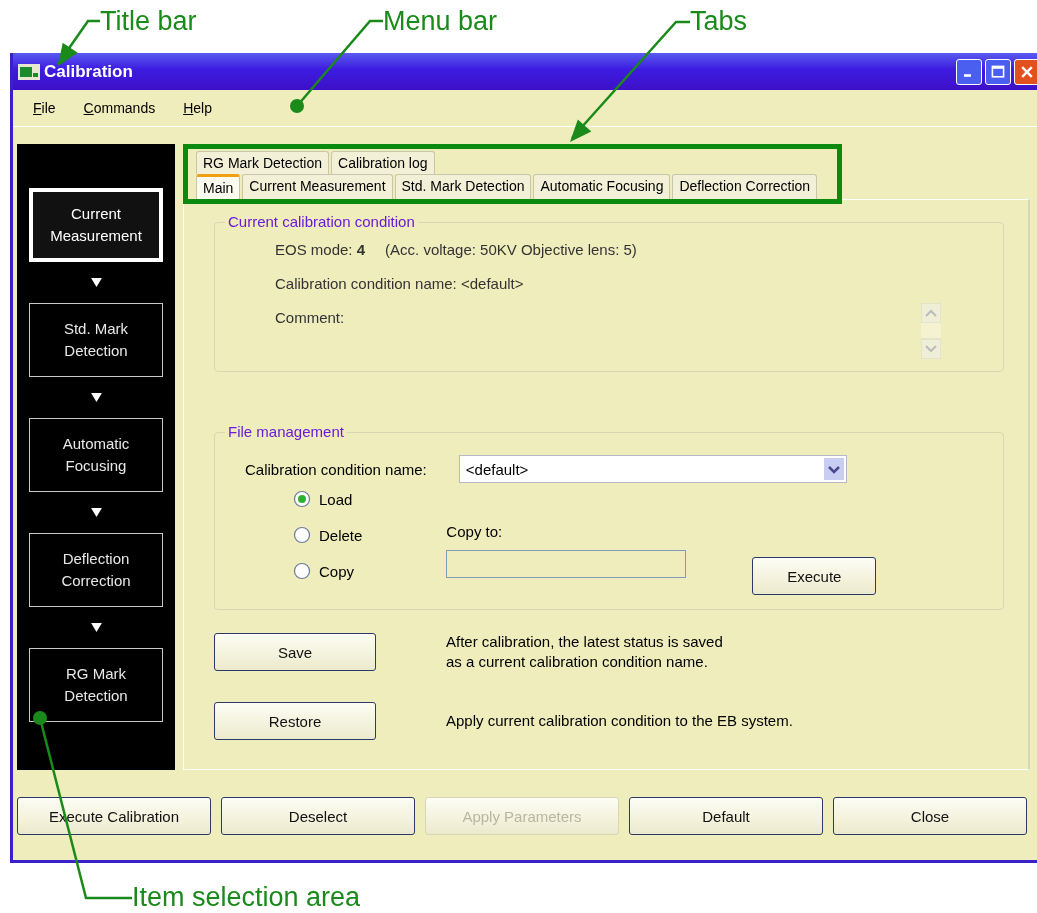 The image size is (1037, 913). What do you see at coordinates (566, 564) in the screenshot?
I see `copy-to-field` at bounding box center [566, 564].